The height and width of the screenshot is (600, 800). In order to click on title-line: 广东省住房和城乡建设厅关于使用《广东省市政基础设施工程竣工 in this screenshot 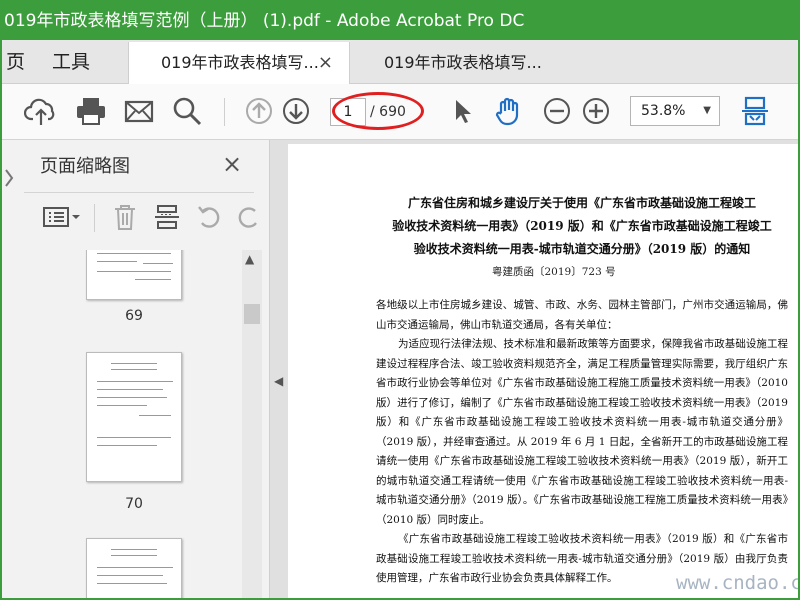, I will do `click(581, 203)`.